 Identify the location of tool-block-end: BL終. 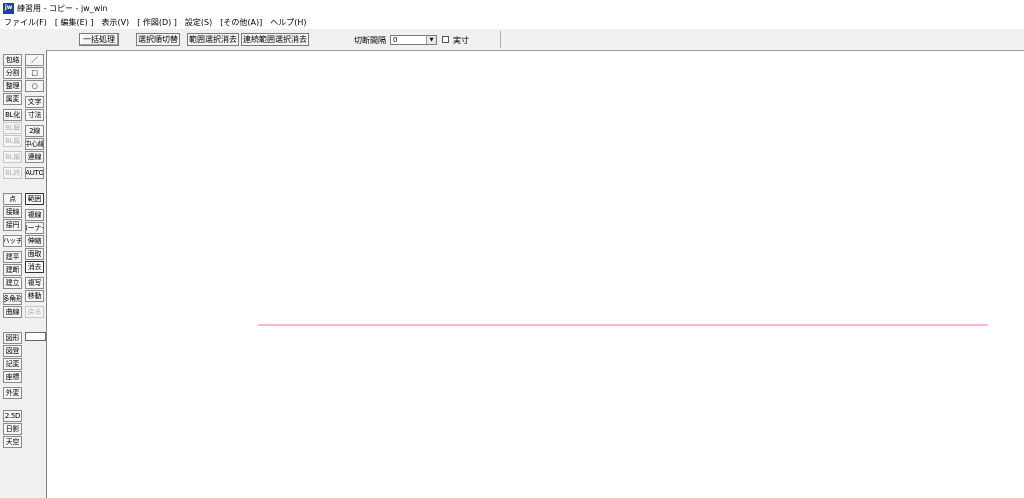
(12, 173).